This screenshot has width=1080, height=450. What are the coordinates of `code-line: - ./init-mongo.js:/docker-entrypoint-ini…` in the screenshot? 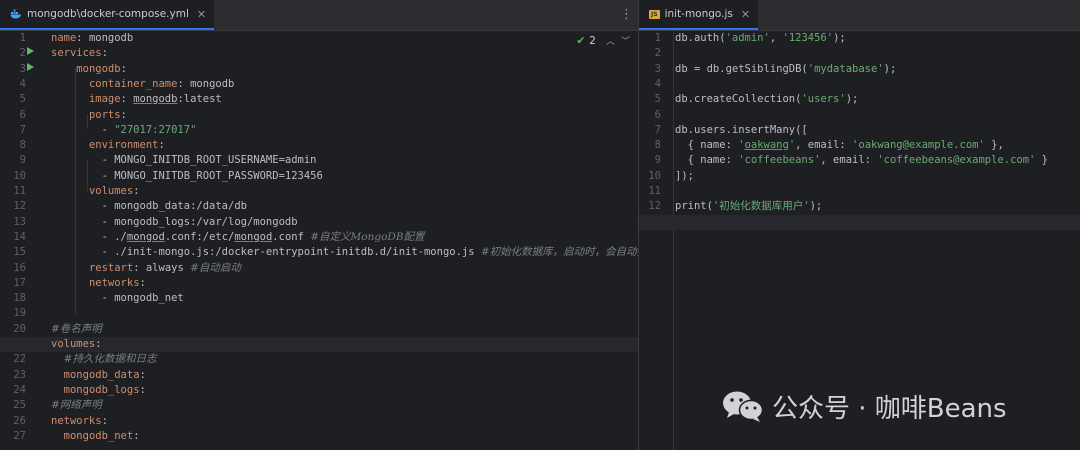 It's located at (344, 252).